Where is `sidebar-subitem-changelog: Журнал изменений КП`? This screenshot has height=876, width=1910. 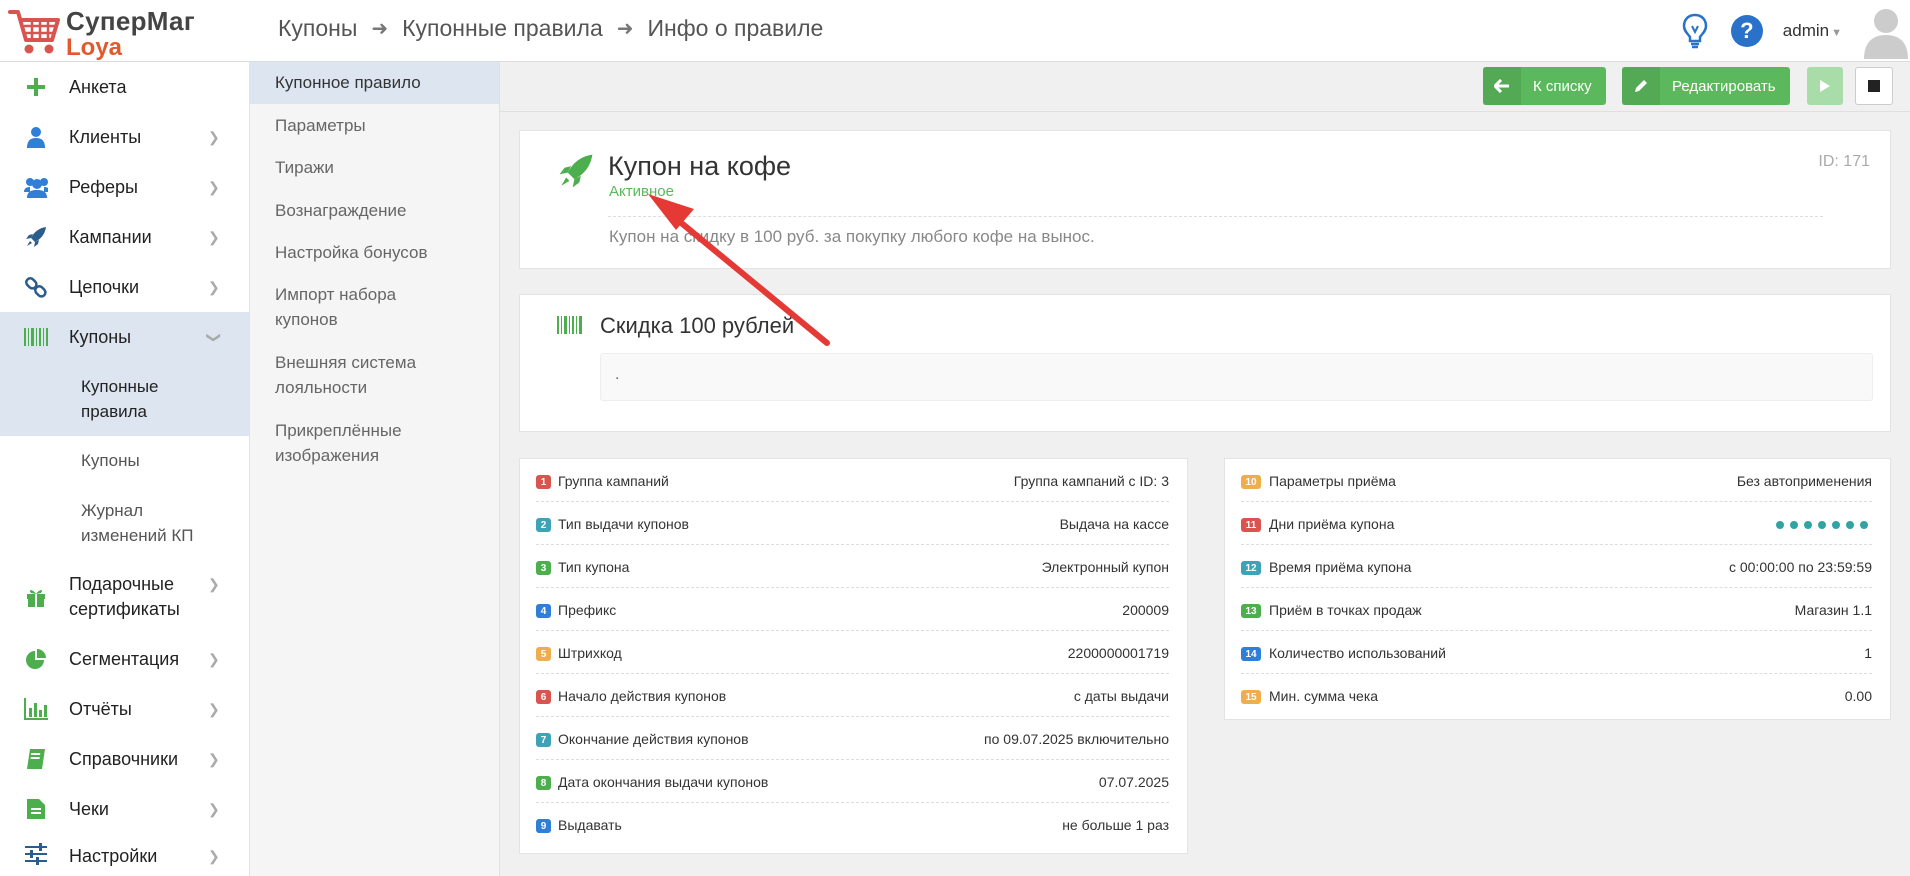
sidebar-subitem-changelog: Журнал изменений КП is located at coordinates (124, 523).